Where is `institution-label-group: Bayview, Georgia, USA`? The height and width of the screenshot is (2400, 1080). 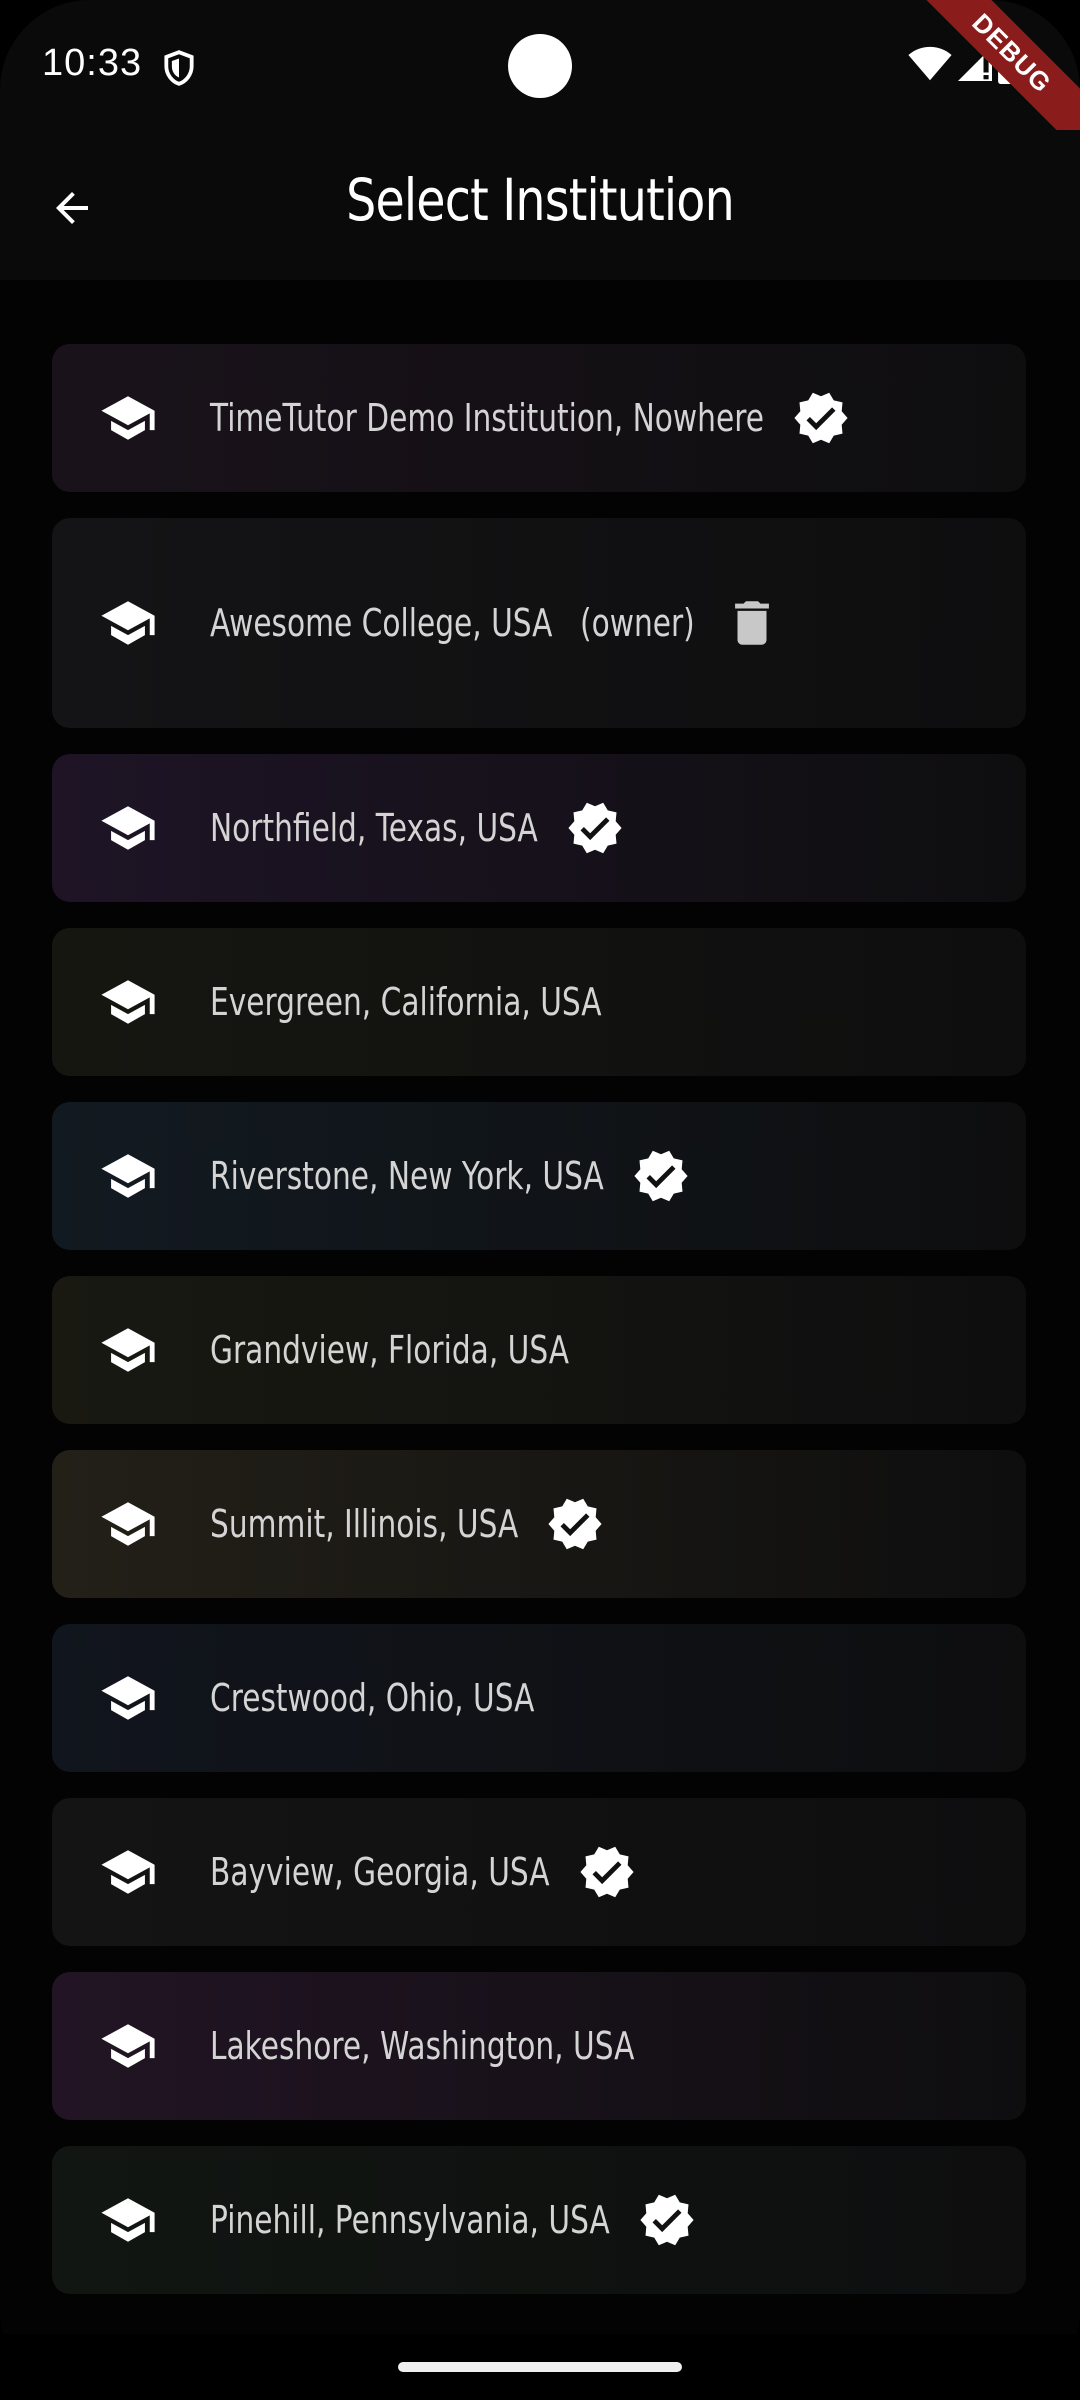 institution-label-group: Bayview, Georgia, USA is located at coordinates (423, 1872).